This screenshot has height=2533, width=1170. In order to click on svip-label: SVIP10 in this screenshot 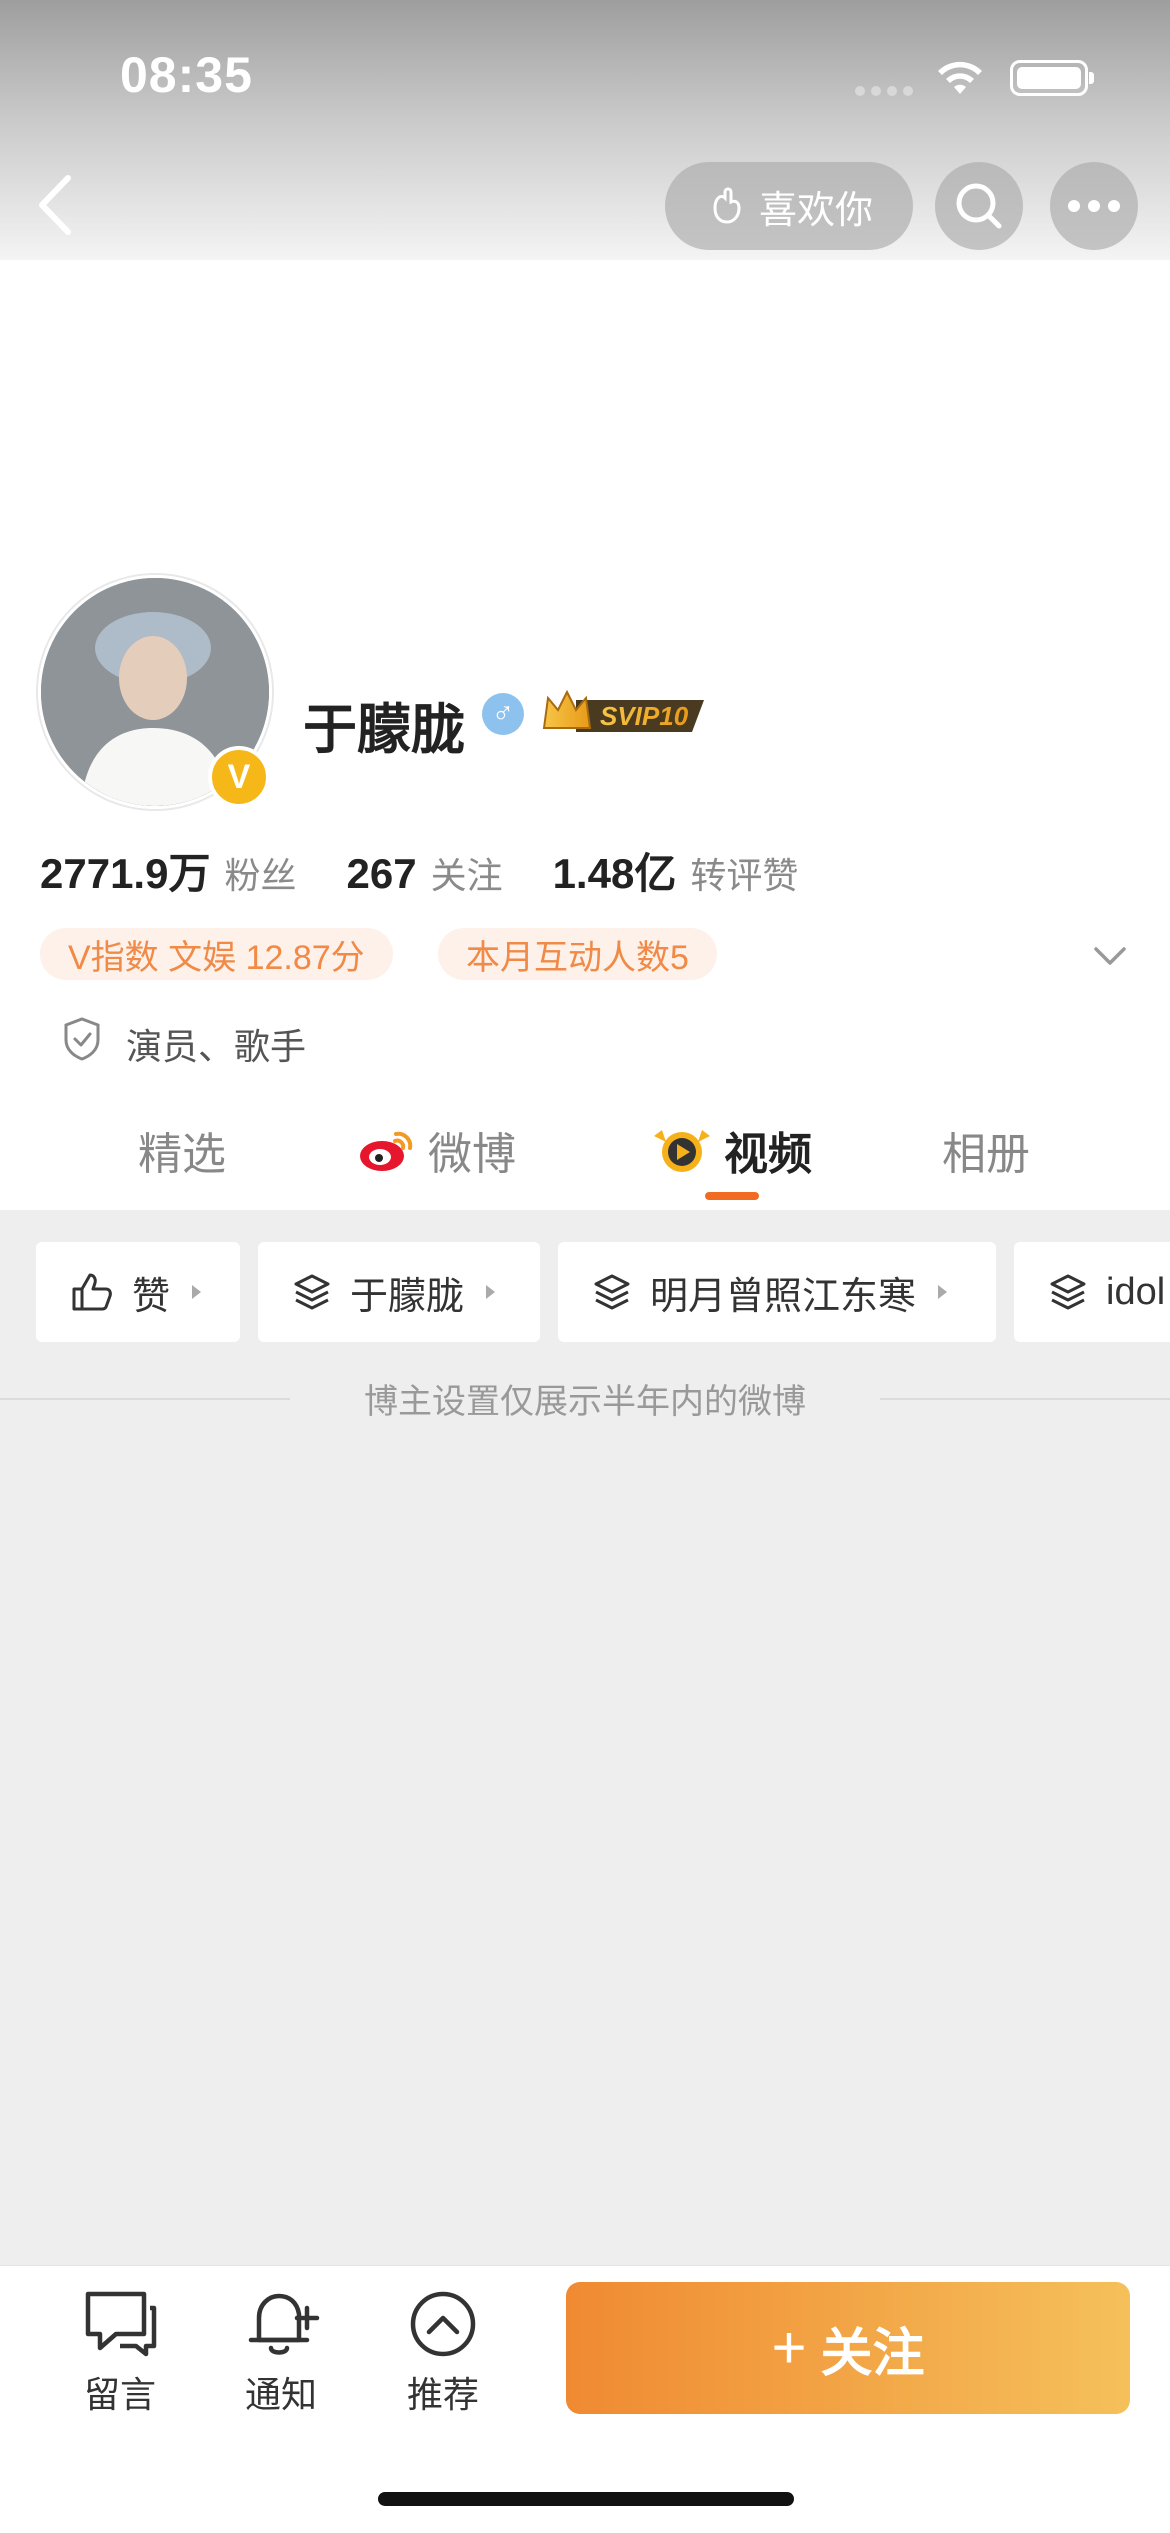, I will do `click(644, 716)`.